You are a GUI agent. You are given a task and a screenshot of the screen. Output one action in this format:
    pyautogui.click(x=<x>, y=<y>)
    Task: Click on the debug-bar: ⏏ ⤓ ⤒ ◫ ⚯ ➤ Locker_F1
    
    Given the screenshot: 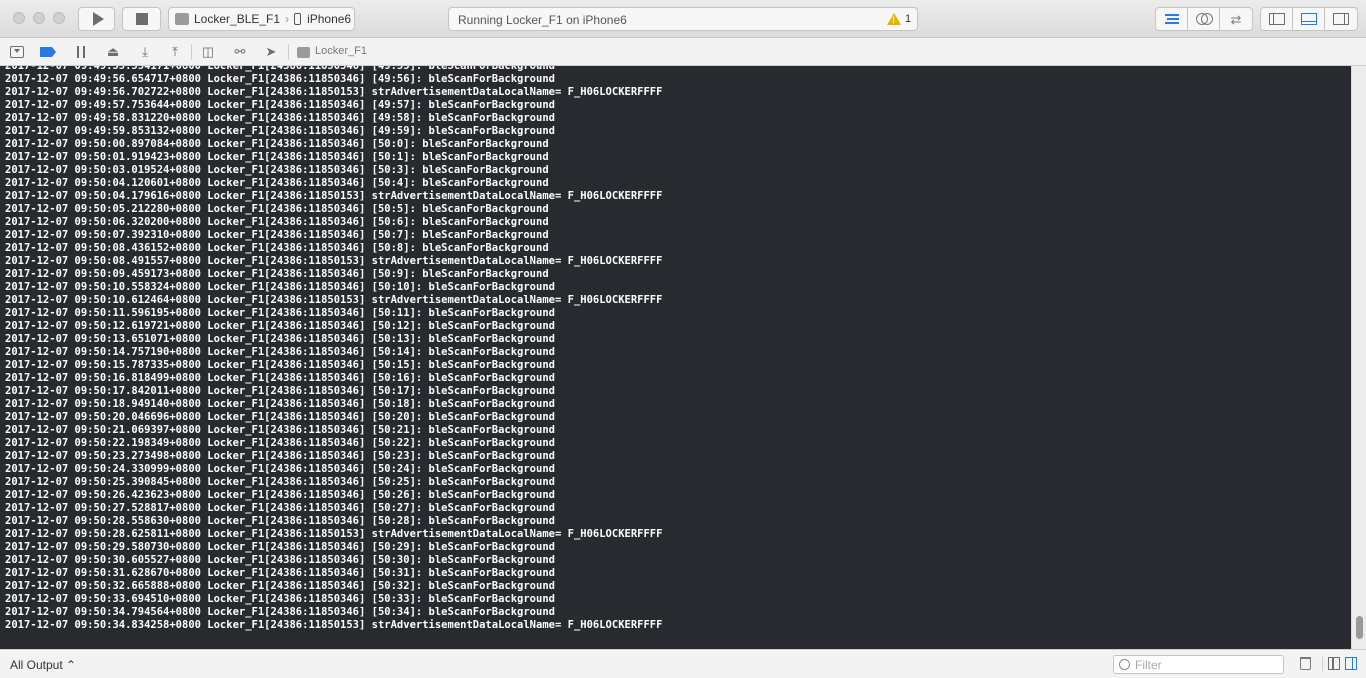 What is the action you would take?
    pyautogui.click(x=683, y=52)
    